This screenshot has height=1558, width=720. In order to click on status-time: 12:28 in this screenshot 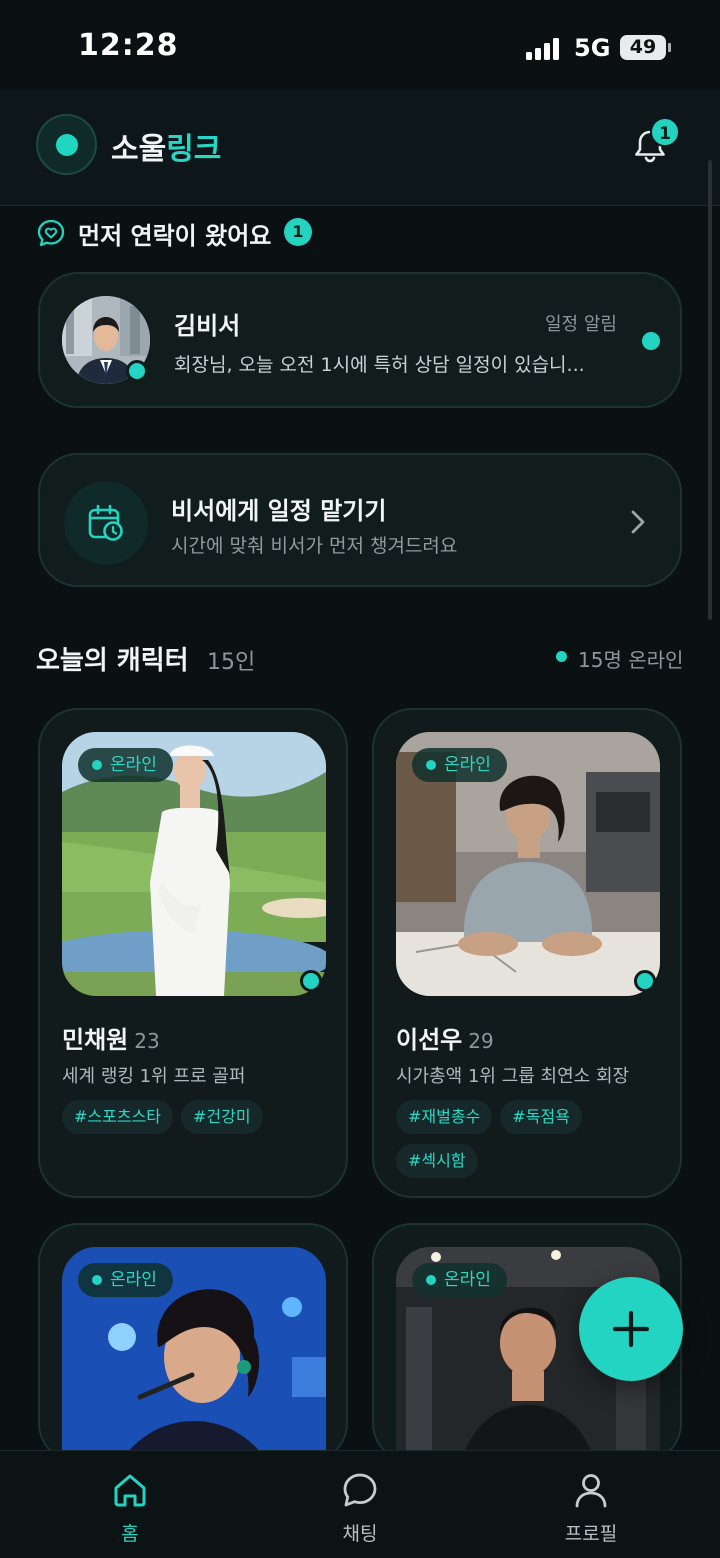, I will do `click(128, 45)`.